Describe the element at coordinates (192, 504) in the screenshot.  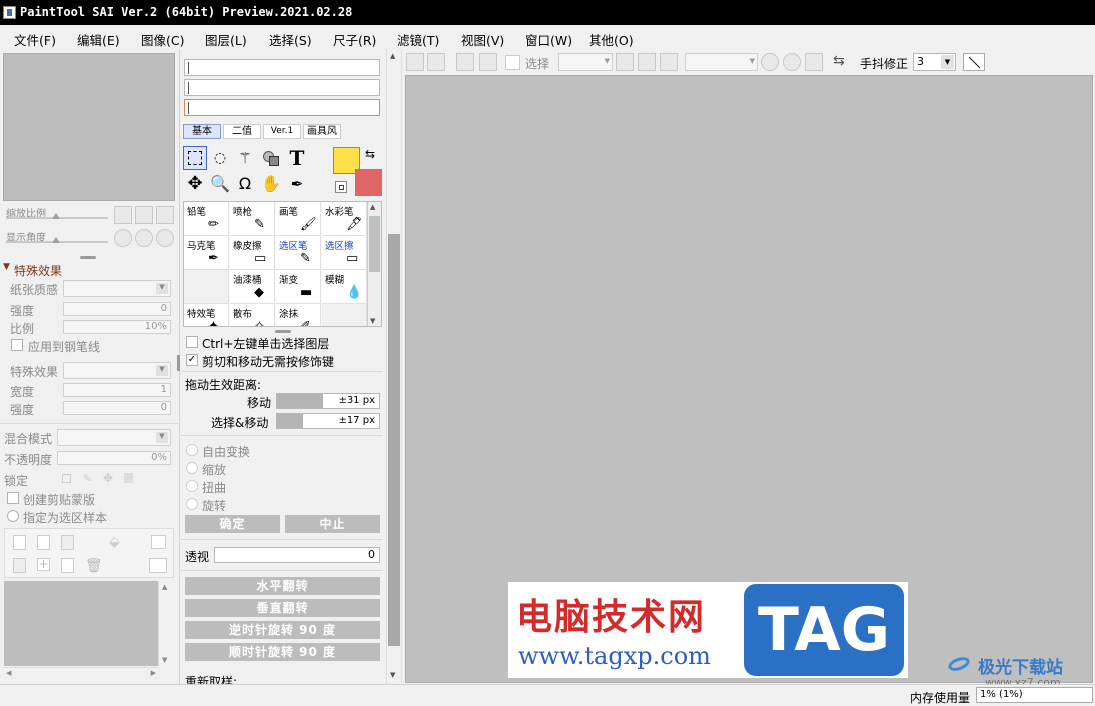
I see `rotate-radio` at that location.